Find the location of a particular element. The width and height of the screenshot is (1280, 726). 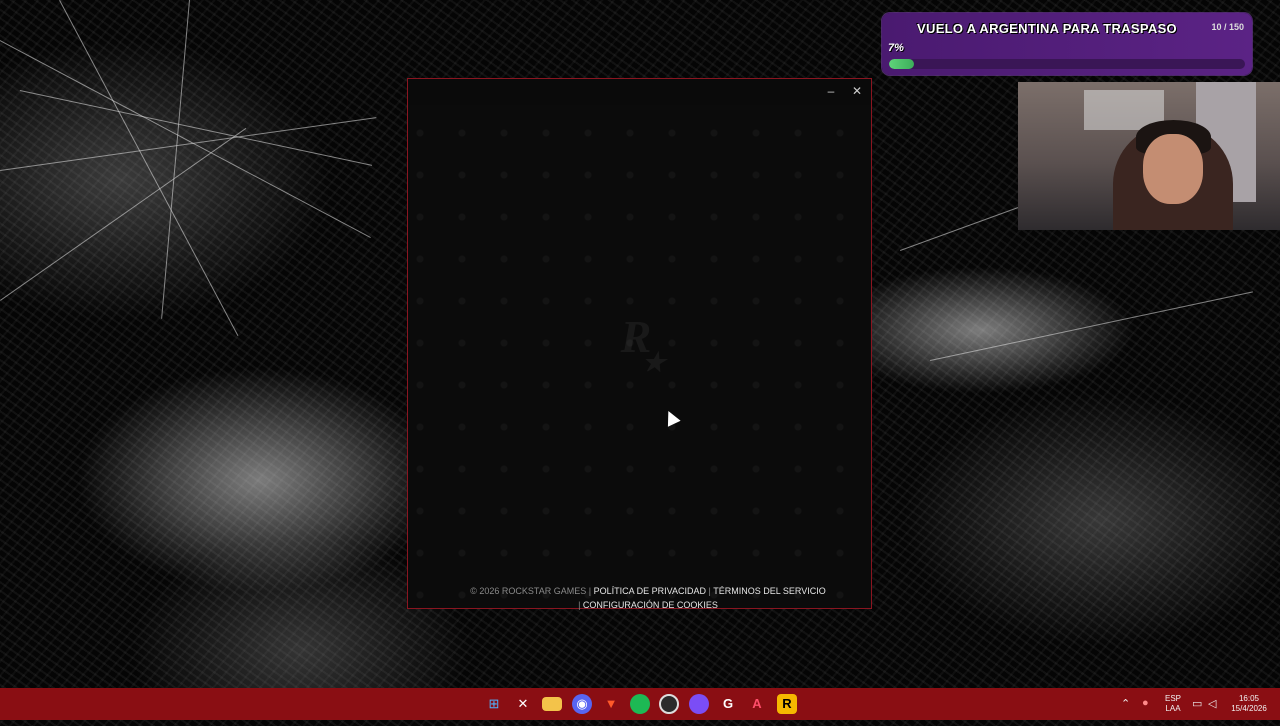

clock-time: 16:05 is located at coordinates (1249, 698).